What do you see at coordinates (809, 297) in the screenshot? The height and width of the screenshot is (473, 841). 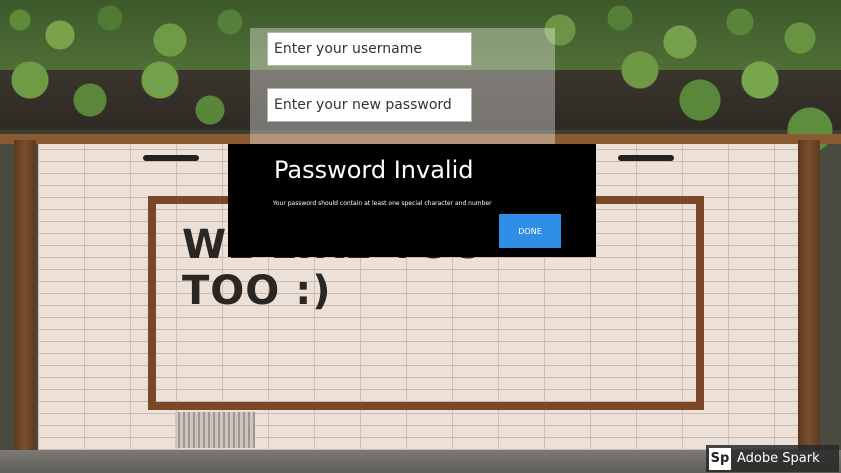 I see `wooden-post-right` at bounding box center [809, 297].